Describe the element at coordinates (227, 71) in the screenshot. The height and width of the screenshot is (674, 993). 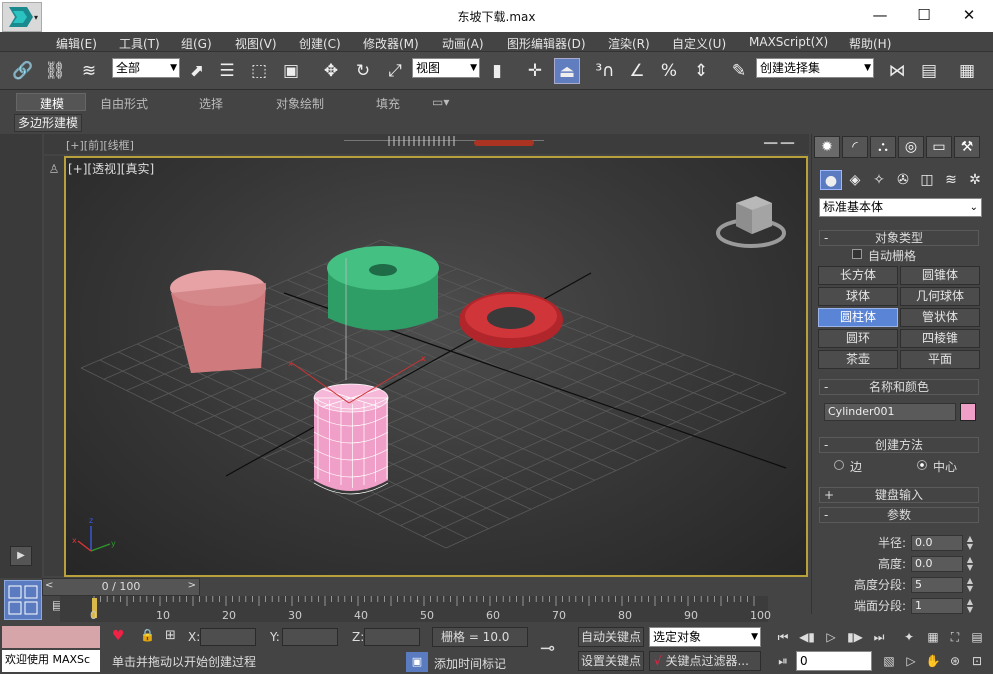
I see `select-by-name-icon: ☰` at that location.